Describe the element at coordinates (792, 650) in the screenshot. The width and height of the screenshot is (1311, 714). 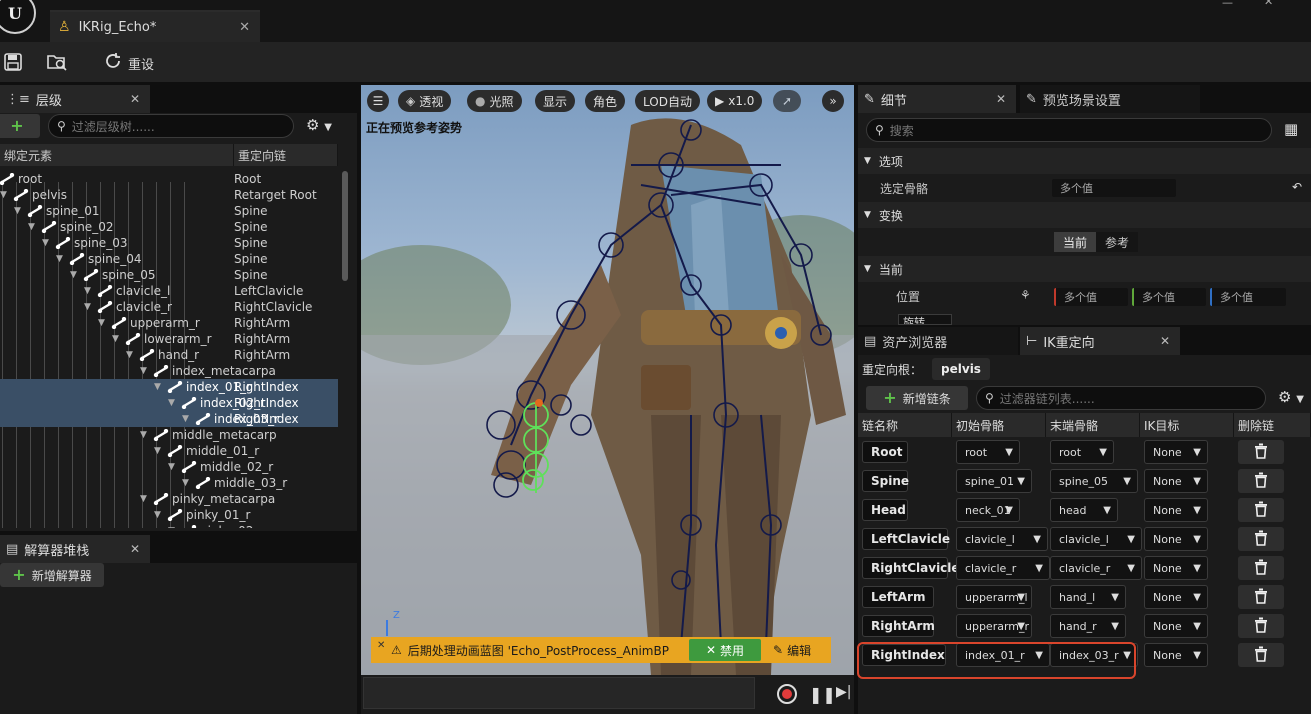
I see `edit-button: ✎ 编辑` at that location.